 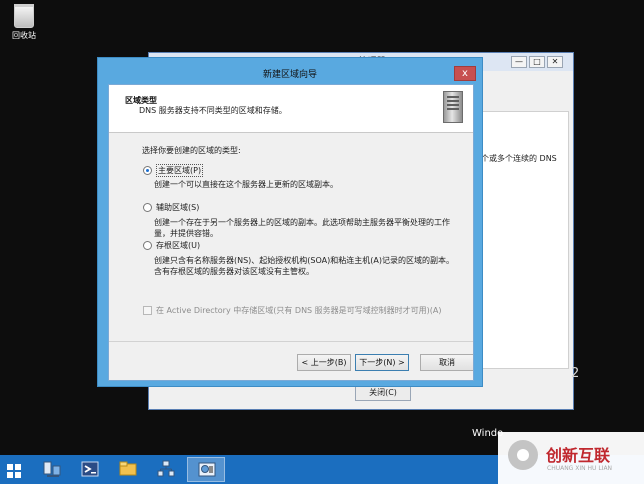 I want to click on primary-zone-label: 主要区域(P), so click(x=180, y=170).